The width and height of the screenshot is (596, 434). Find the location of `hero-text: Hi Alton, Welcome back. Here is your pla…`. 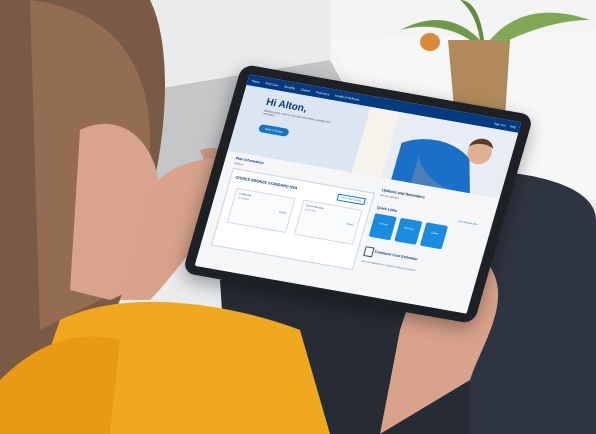

hero-text: Hi Alton, Welcome back. Here is your pla… is located at coordinates (296, 121).